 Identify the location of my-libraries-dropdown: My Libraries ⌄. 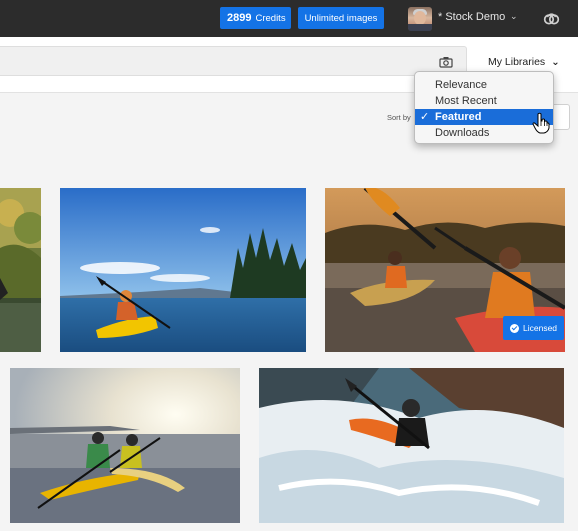
(524, 62).